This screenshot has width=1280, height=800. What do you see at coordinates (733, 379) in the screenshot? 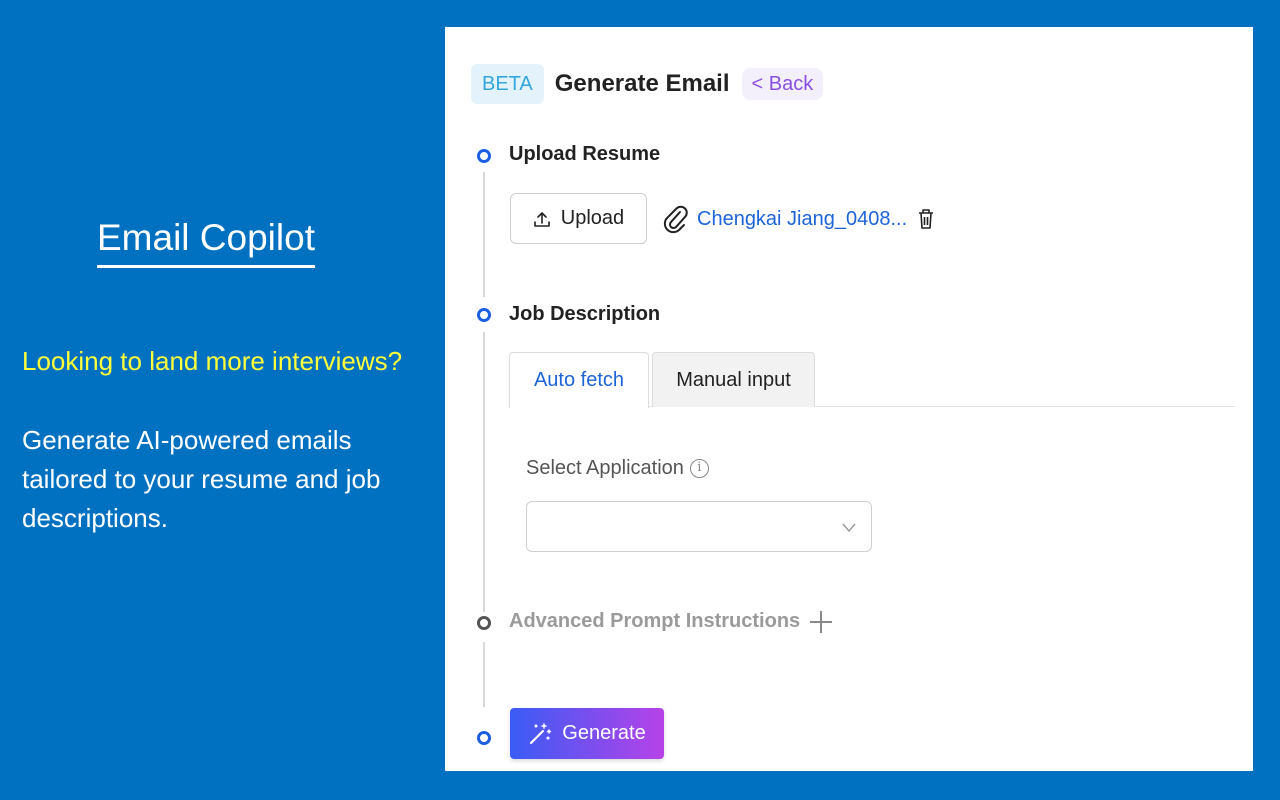
I see `tab-manual-input: Manual input` at bounding box center [733, 379].